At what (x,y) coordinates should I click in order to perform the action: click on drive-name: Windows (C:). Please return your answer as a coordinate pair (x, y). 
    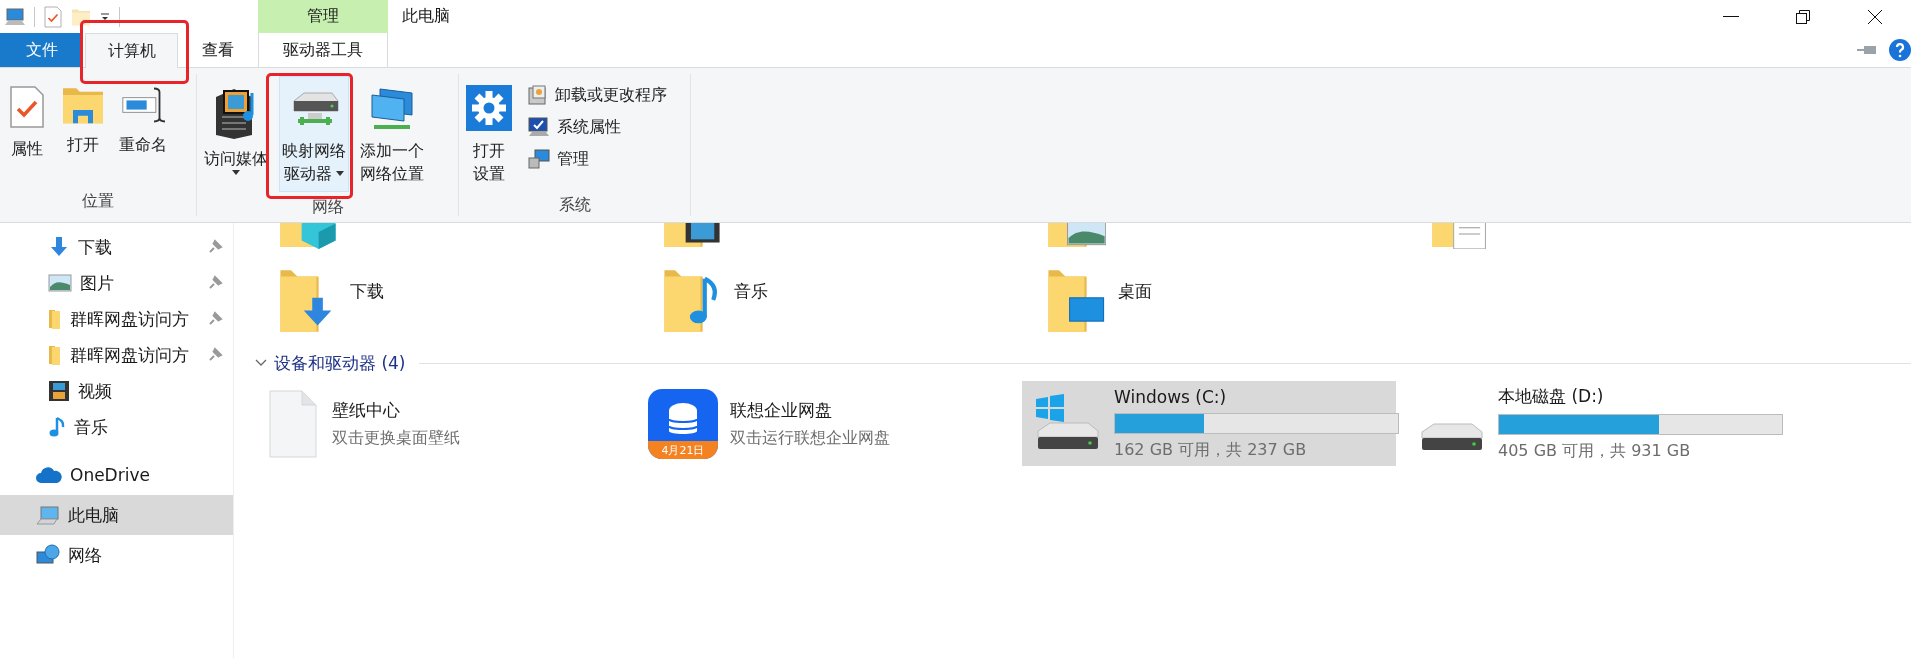
    Looking at the image, I should click on (1171, 396).